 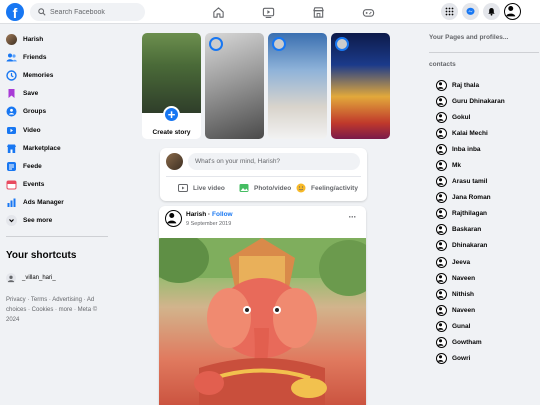 What do you see at coordinates (461, 117) in the screenshot?
I see `contact-name: Gokul` at bounding box center [461, 117].